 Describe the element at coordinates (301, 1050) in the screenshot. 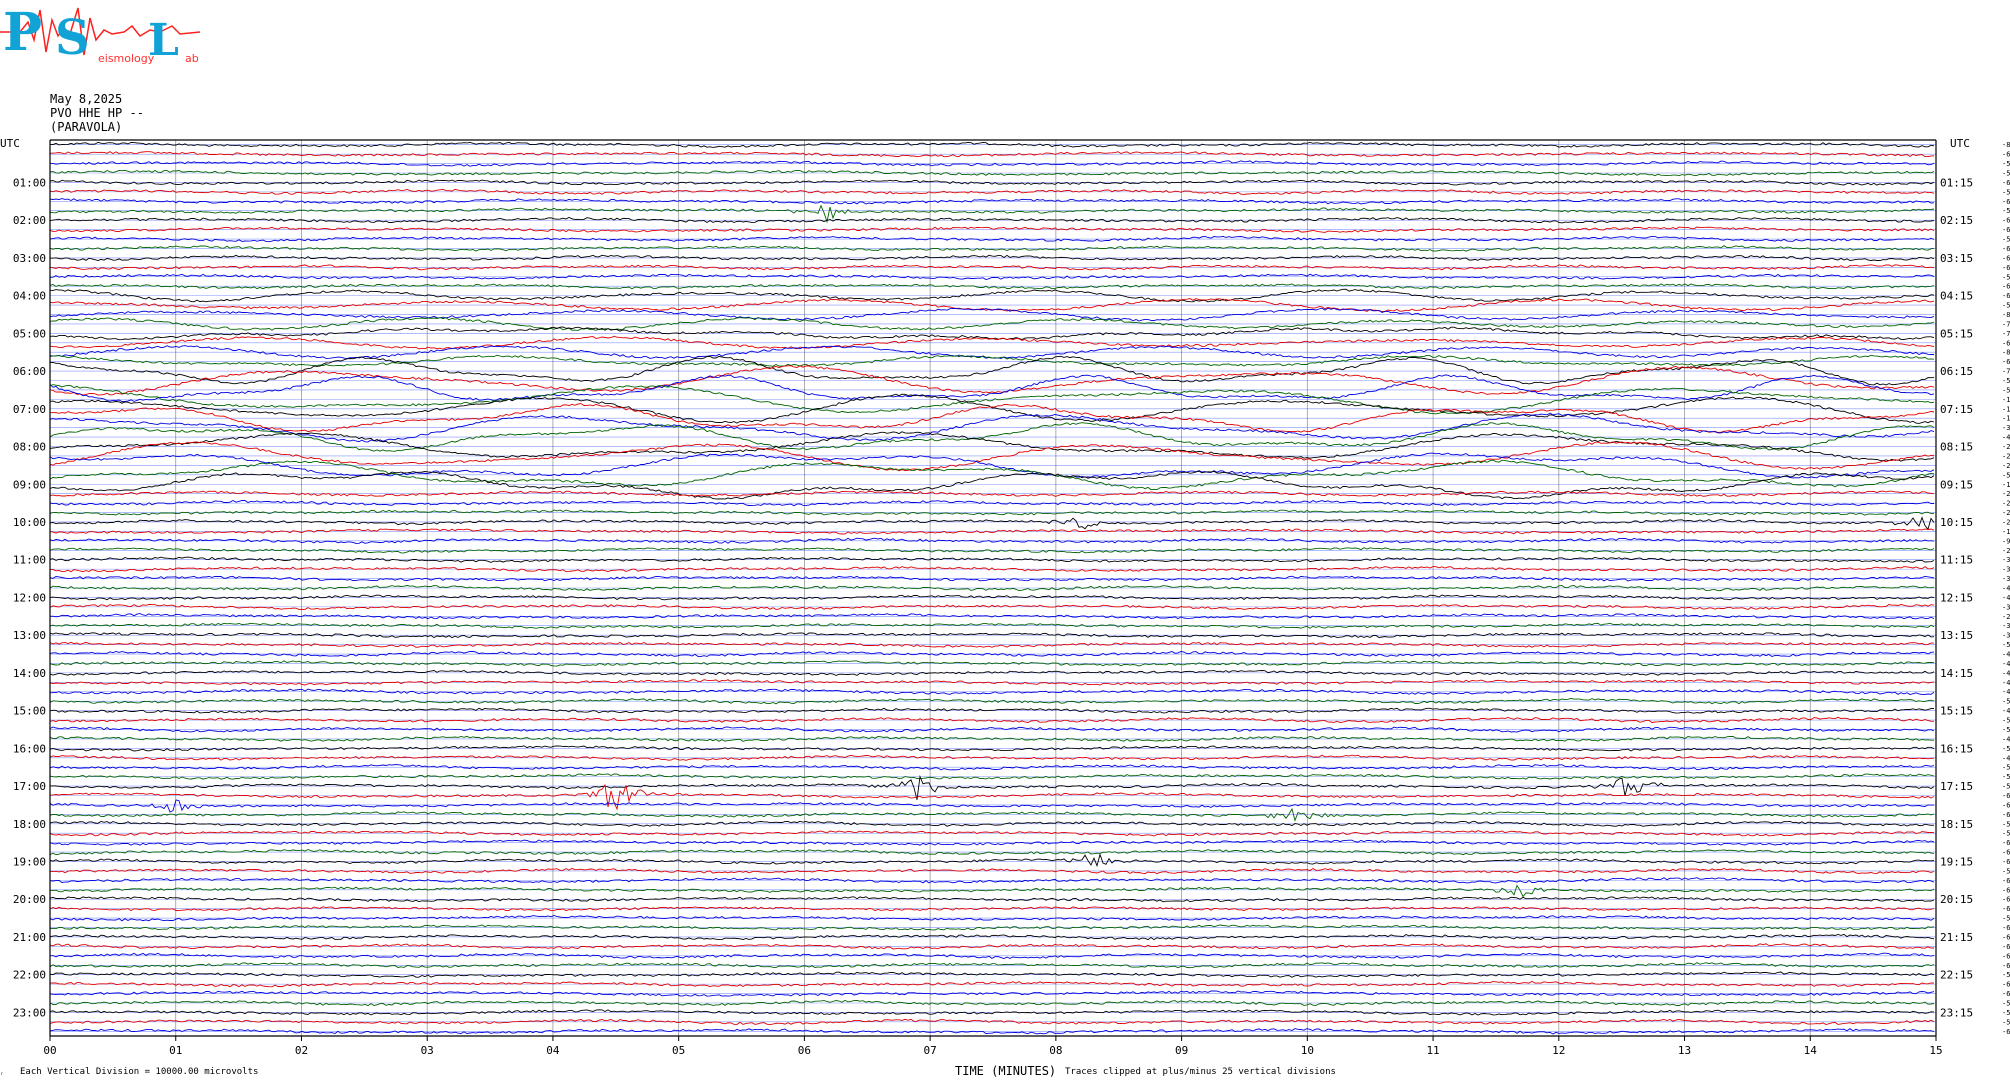

I see `x-tick-label: 02` at that location.